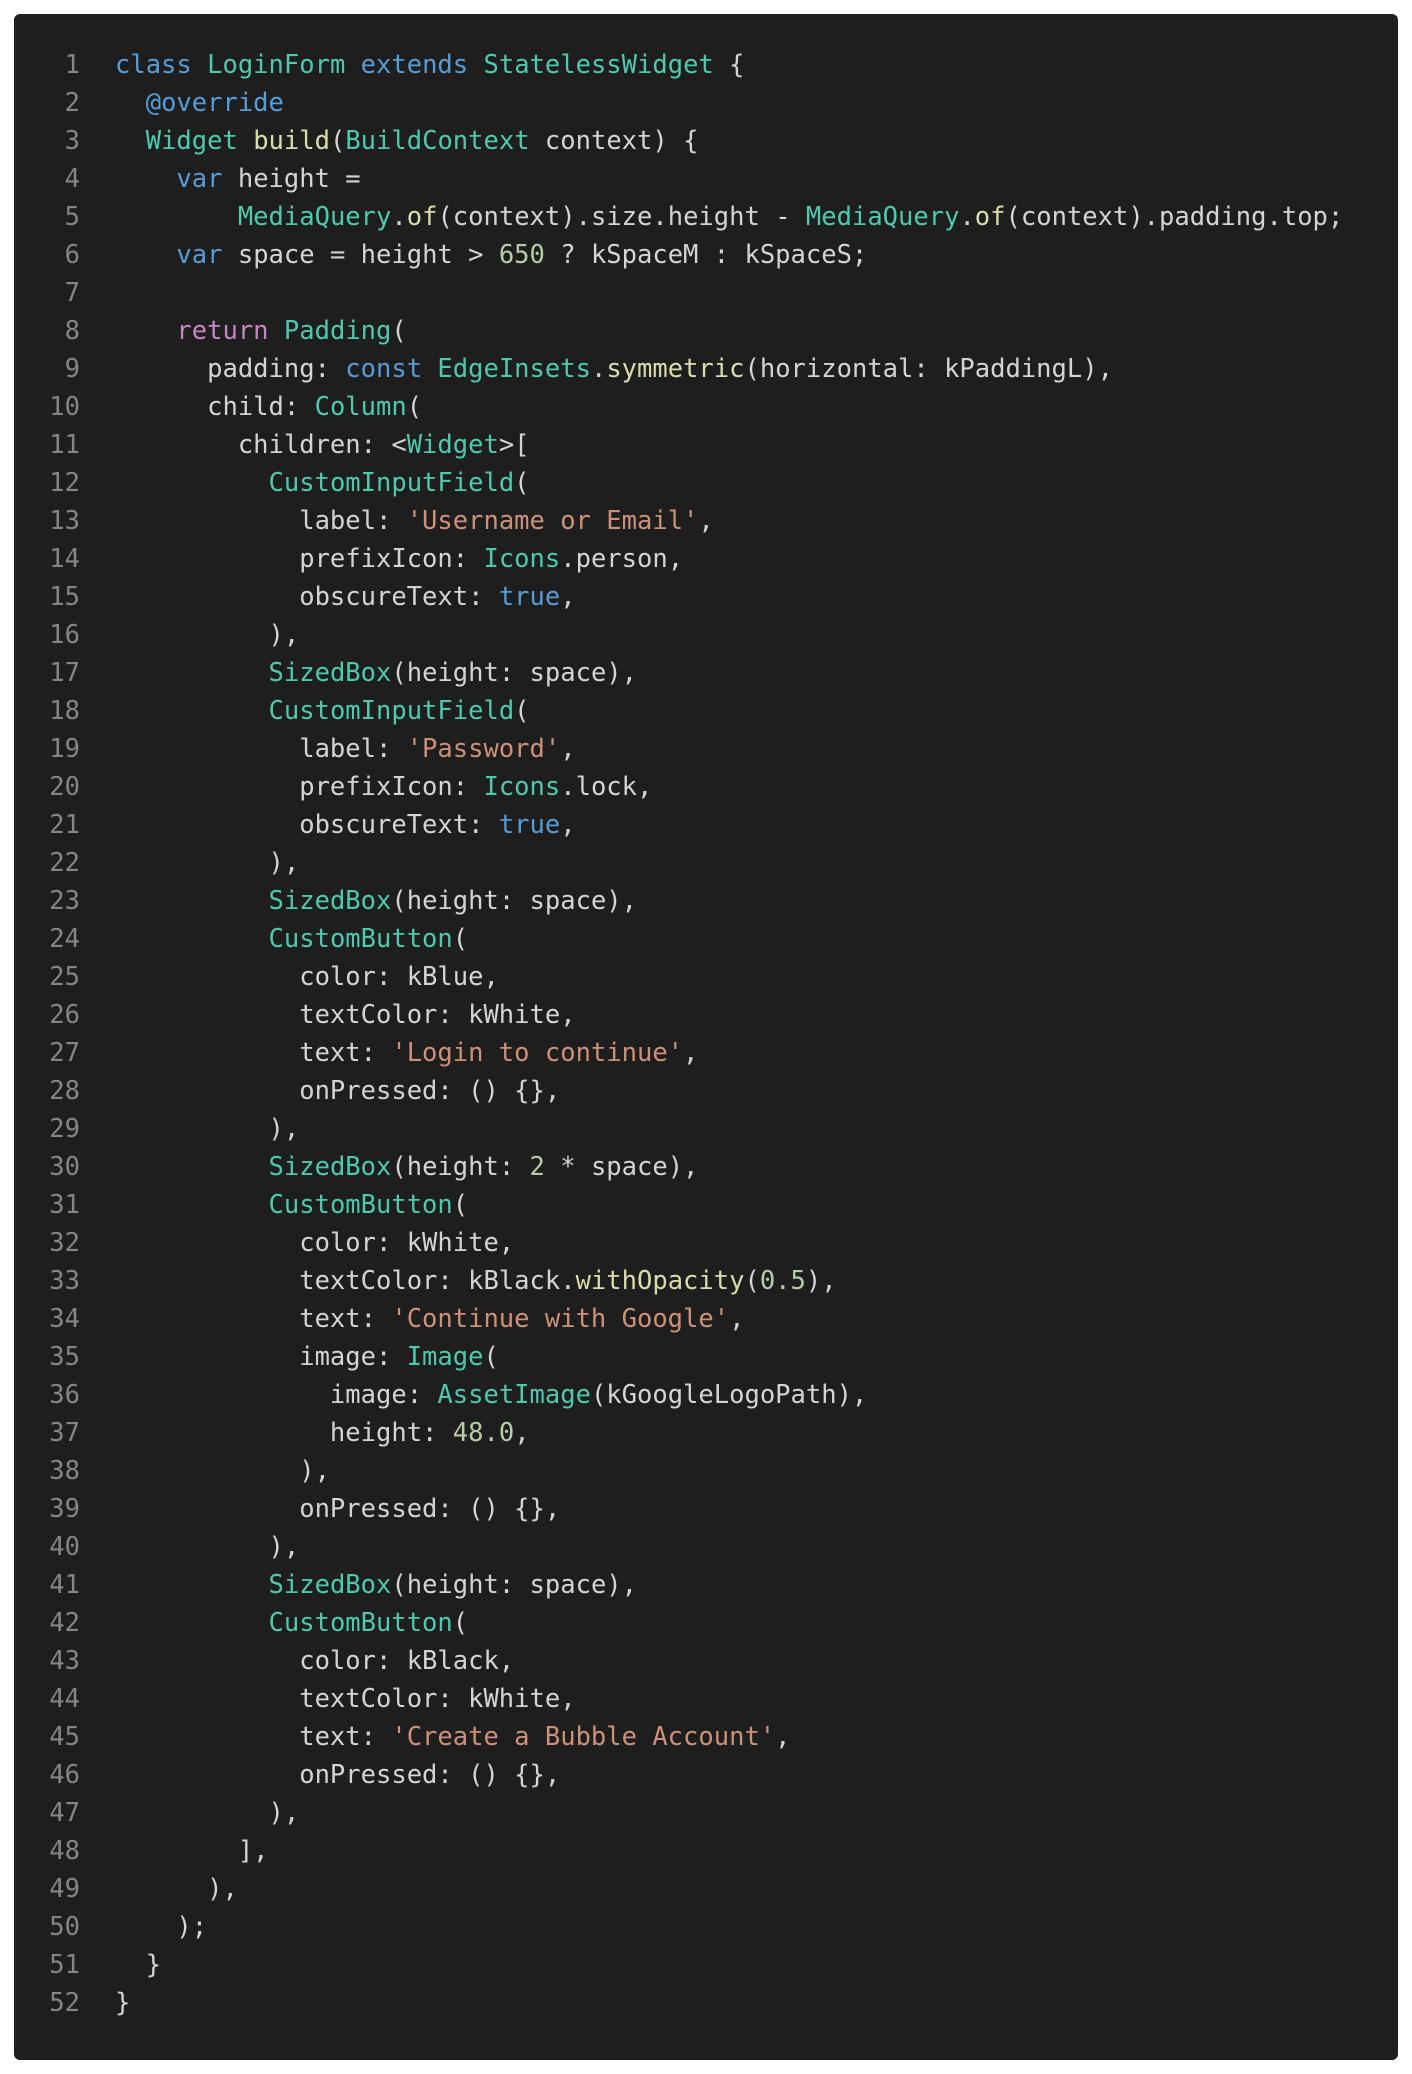 The width and height of the screenshot is (1412, 2074). I want to click on code-token: (height:, so click(460, 1167).